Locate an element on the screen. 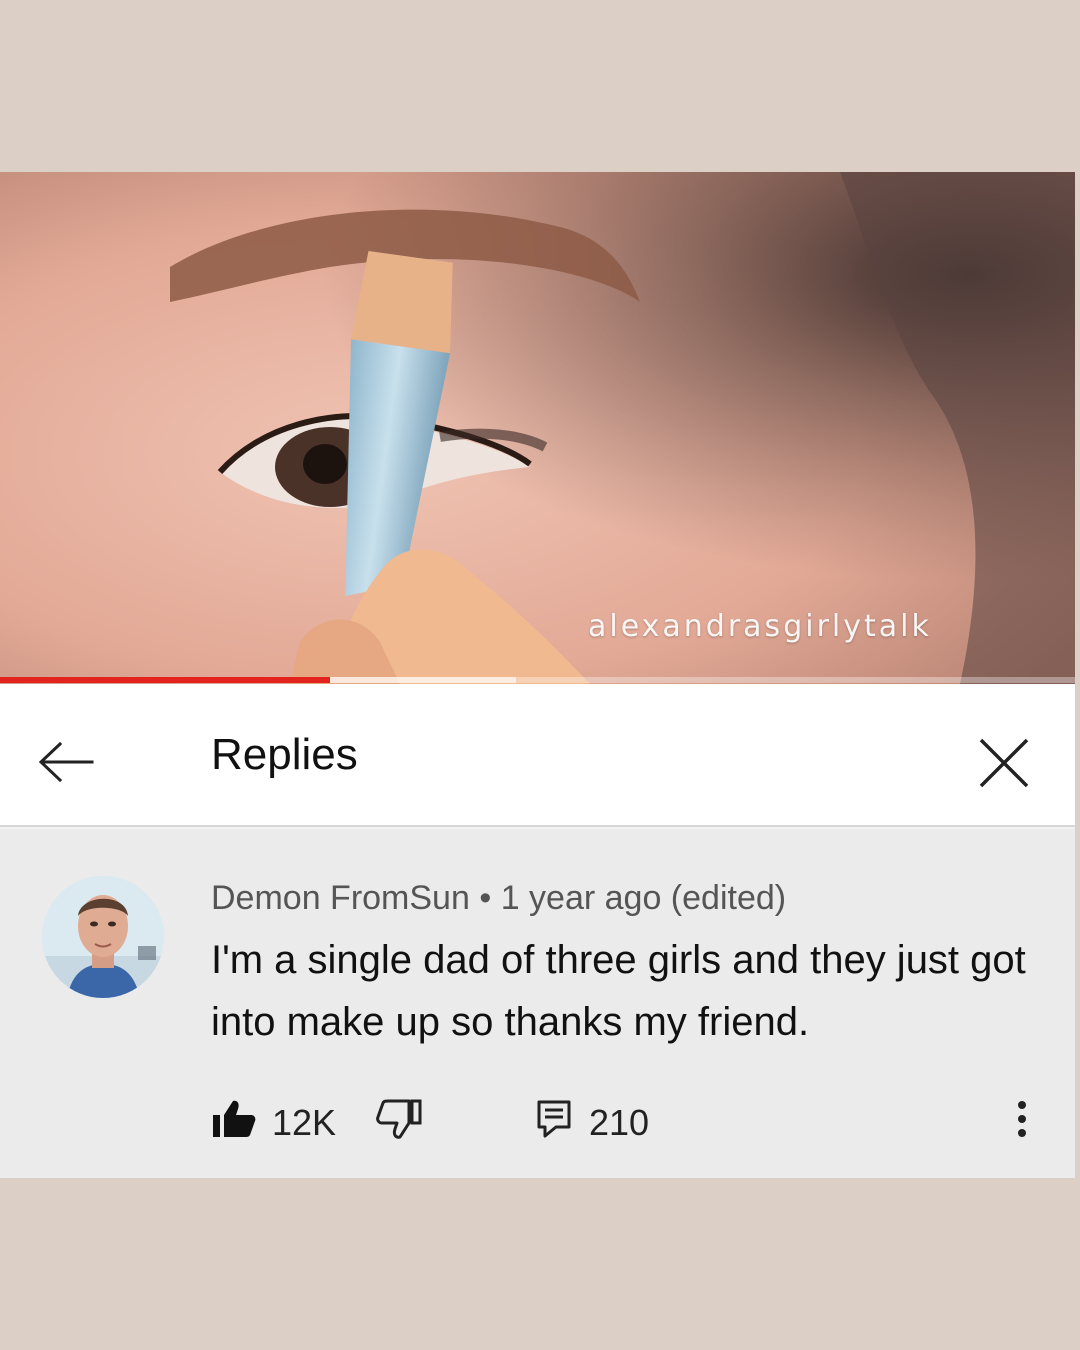  dislike-button is located at coordinates (399, 1119).